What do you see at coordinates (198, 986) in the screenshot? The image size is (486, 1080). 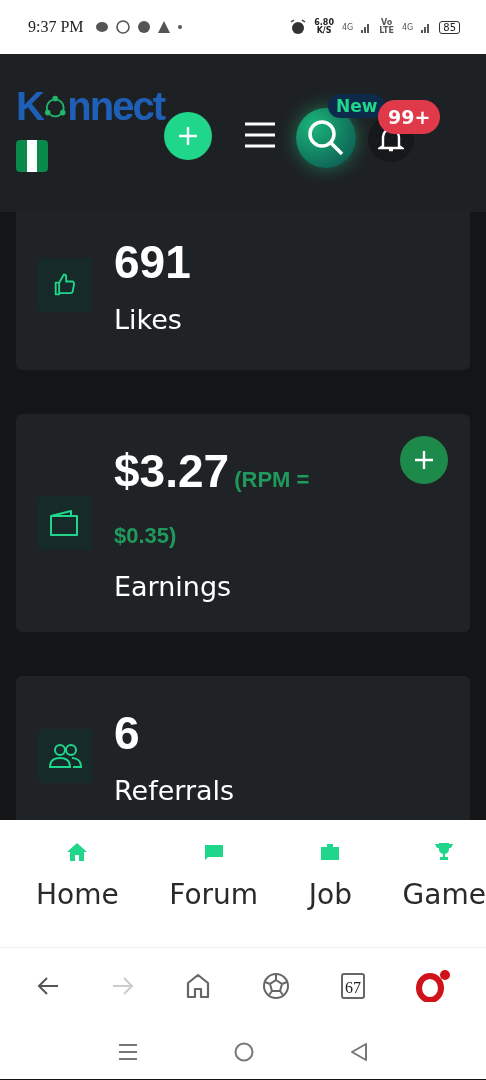 I see `home-button` at bounding box center [198, 986].